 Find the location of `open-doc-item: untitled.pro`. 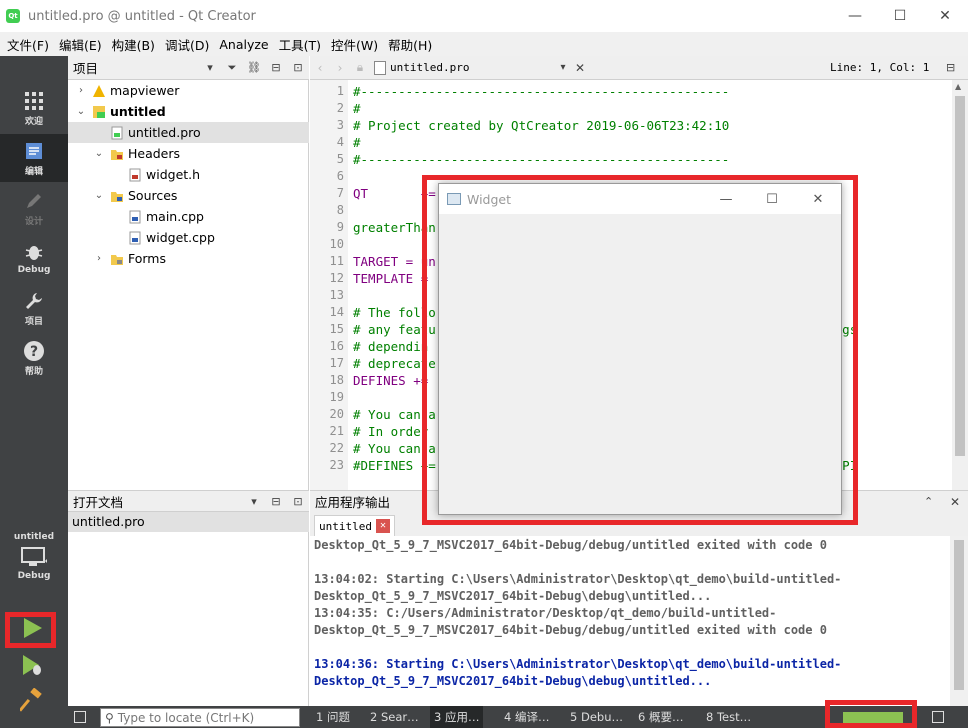

open-doc-item: untitled.pro is located at coordinates (188, 522).